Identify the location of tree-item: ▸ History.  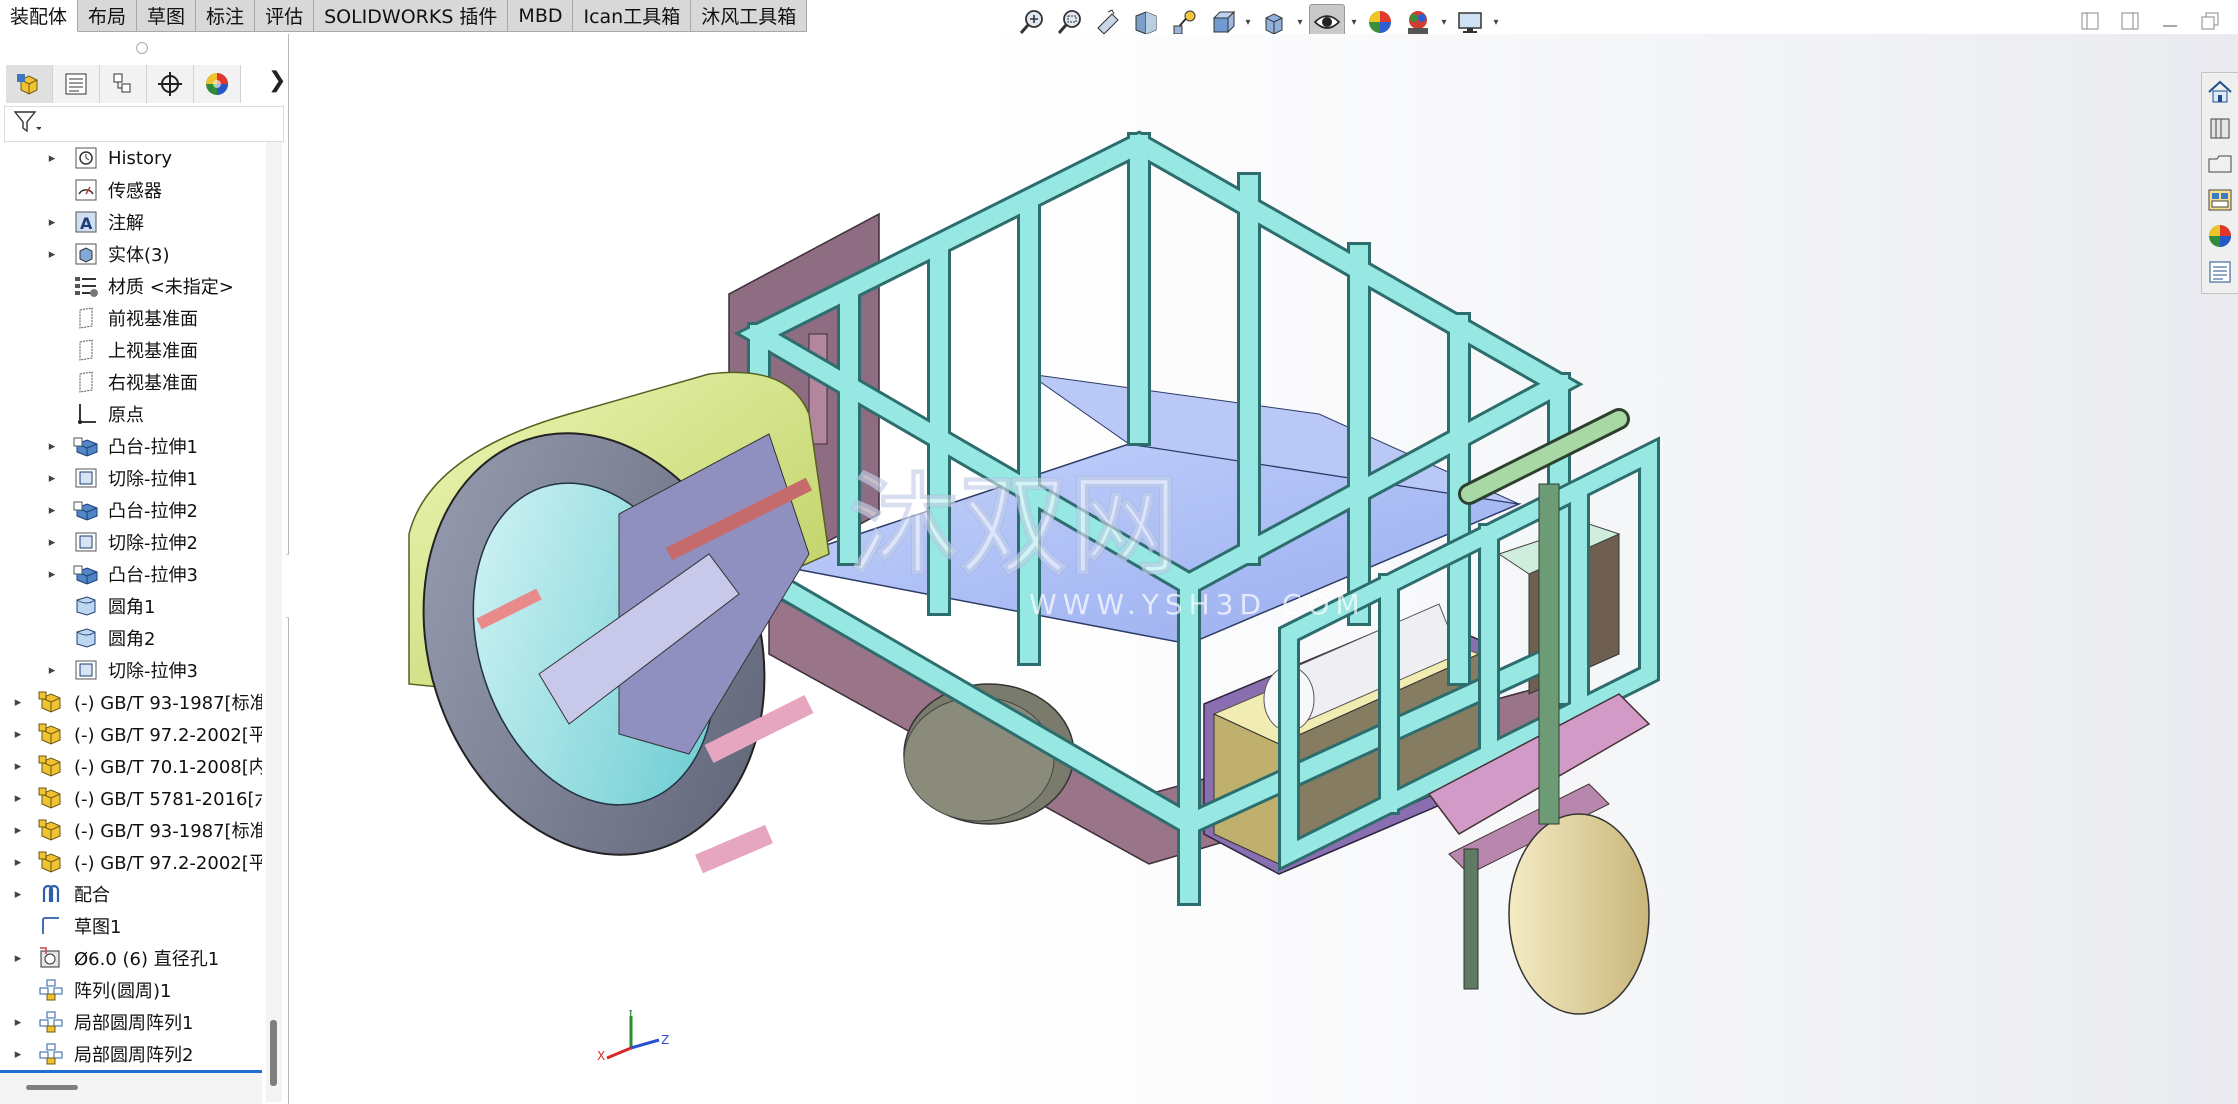
(131, 158).